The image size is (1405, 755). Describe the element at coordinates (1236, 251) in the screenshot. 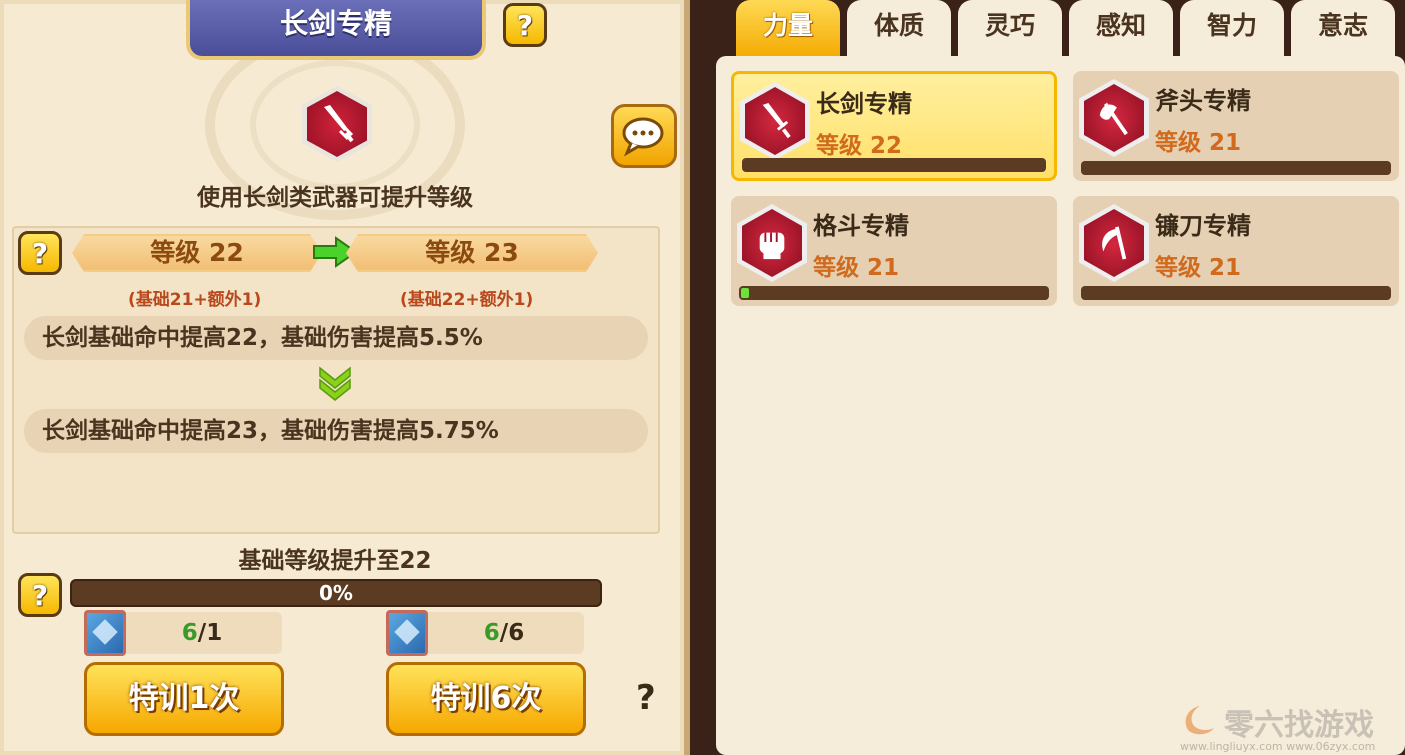

I see `skill-card-scythe: 镰刀专精 等级 21` at that location.